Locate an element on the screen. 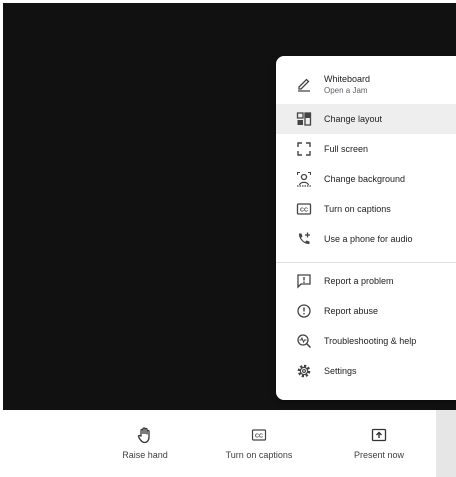 Image resolution: width=456 pixels, height=477 pixels. present-now-button: Present now is located at coordinates (379, 443).